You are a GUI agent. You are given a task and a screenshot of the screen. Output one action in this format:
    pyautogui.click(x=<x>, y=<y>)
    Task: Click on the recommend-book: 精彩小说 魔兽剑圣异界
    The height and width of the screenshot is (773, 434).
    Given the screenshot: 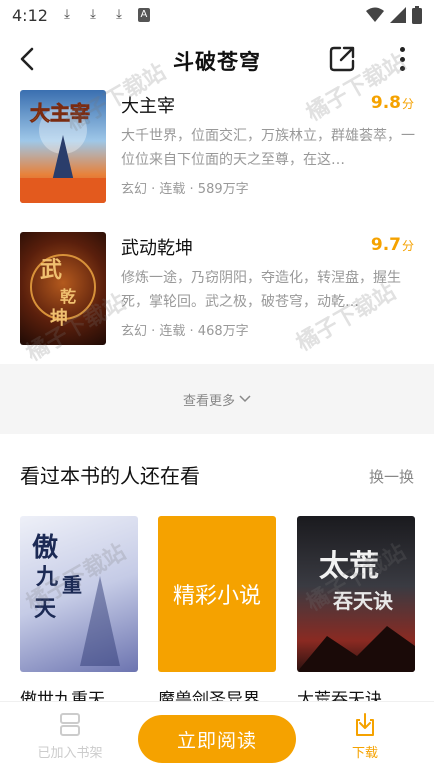 What is the action you would take?
    pyautogui.click(x=217, y=613)
    